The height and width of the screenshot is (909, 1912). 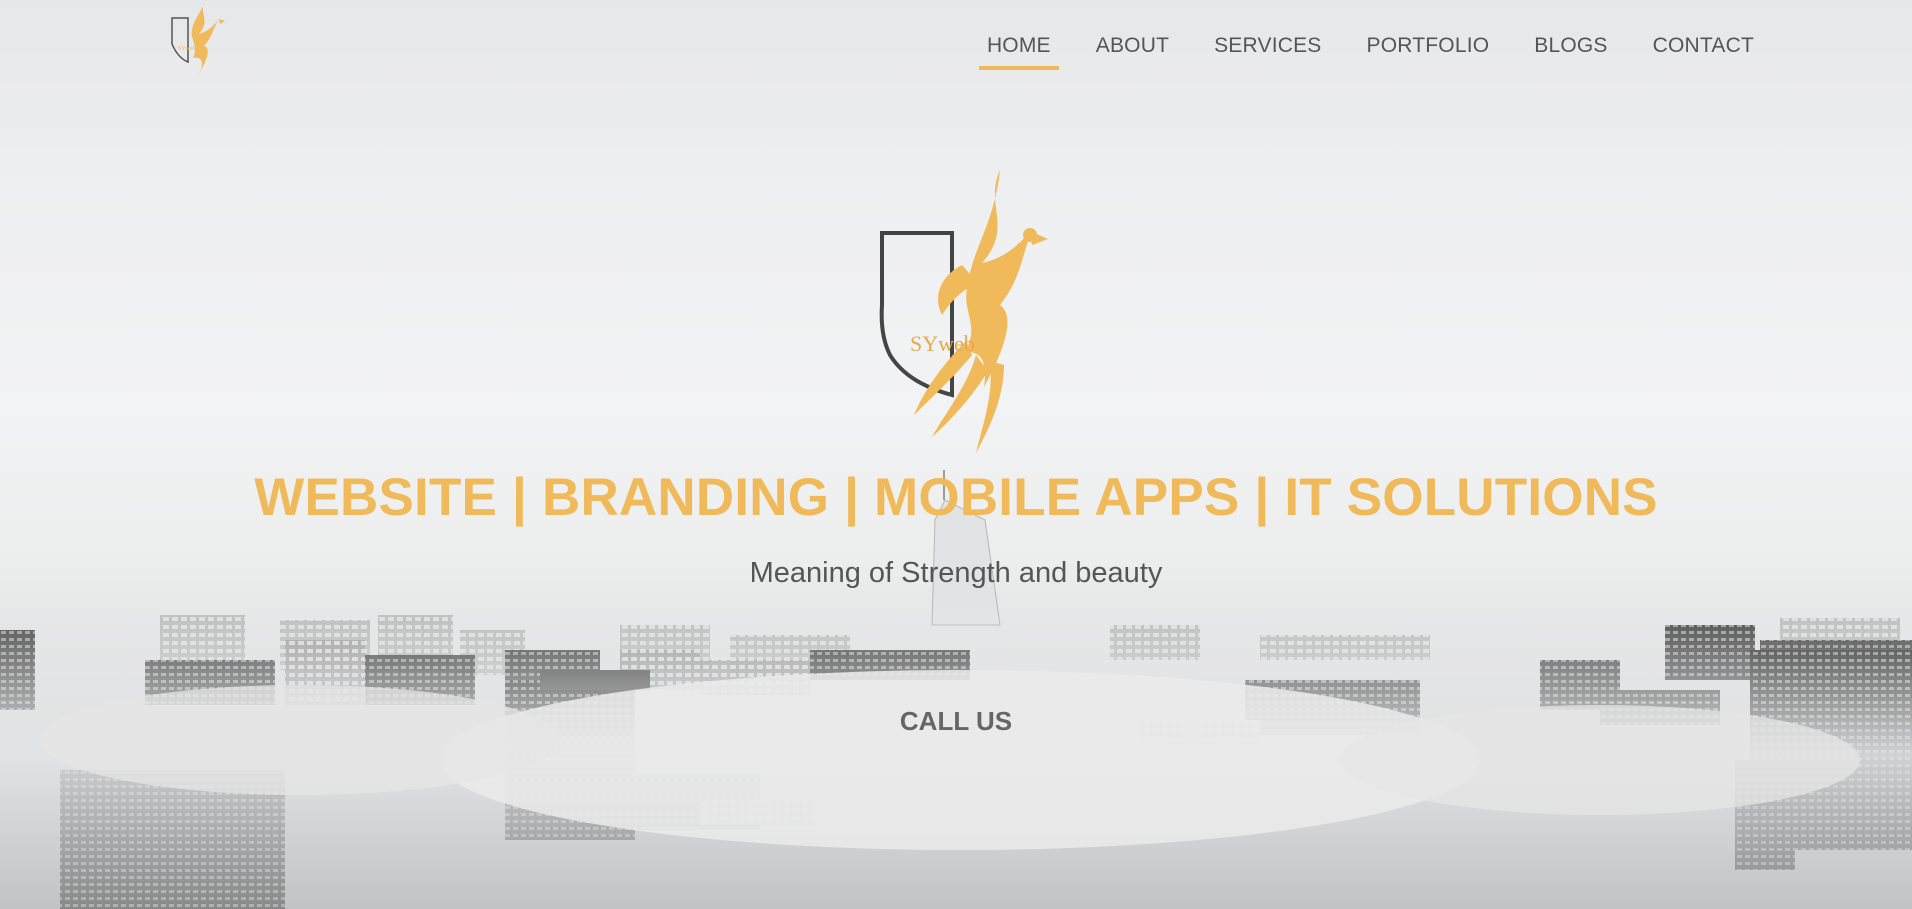 What do you see at coordinates (956, 721) in the screenshot?
I see `call-us-button: CALL US` at bounding box center [956, 721].